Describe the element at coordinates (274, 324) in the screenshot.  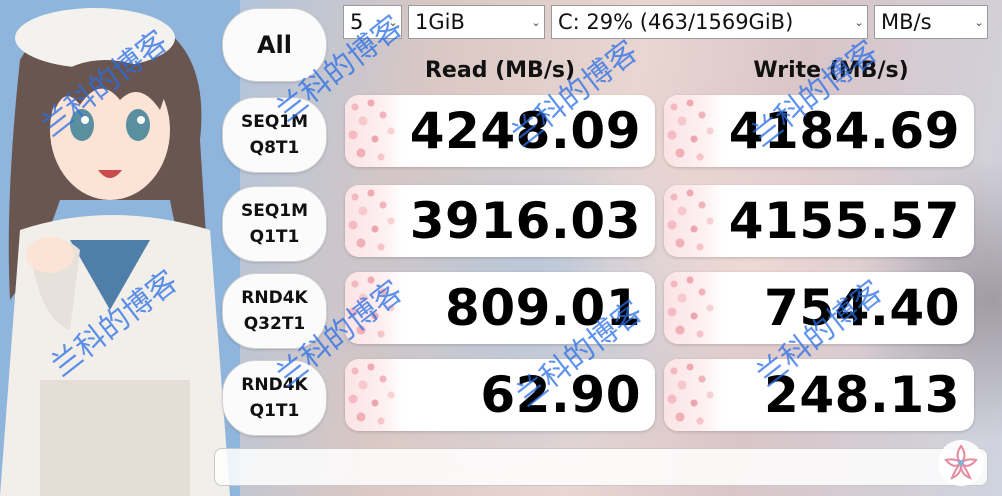
I see `test-params: Q32T1` at that location.